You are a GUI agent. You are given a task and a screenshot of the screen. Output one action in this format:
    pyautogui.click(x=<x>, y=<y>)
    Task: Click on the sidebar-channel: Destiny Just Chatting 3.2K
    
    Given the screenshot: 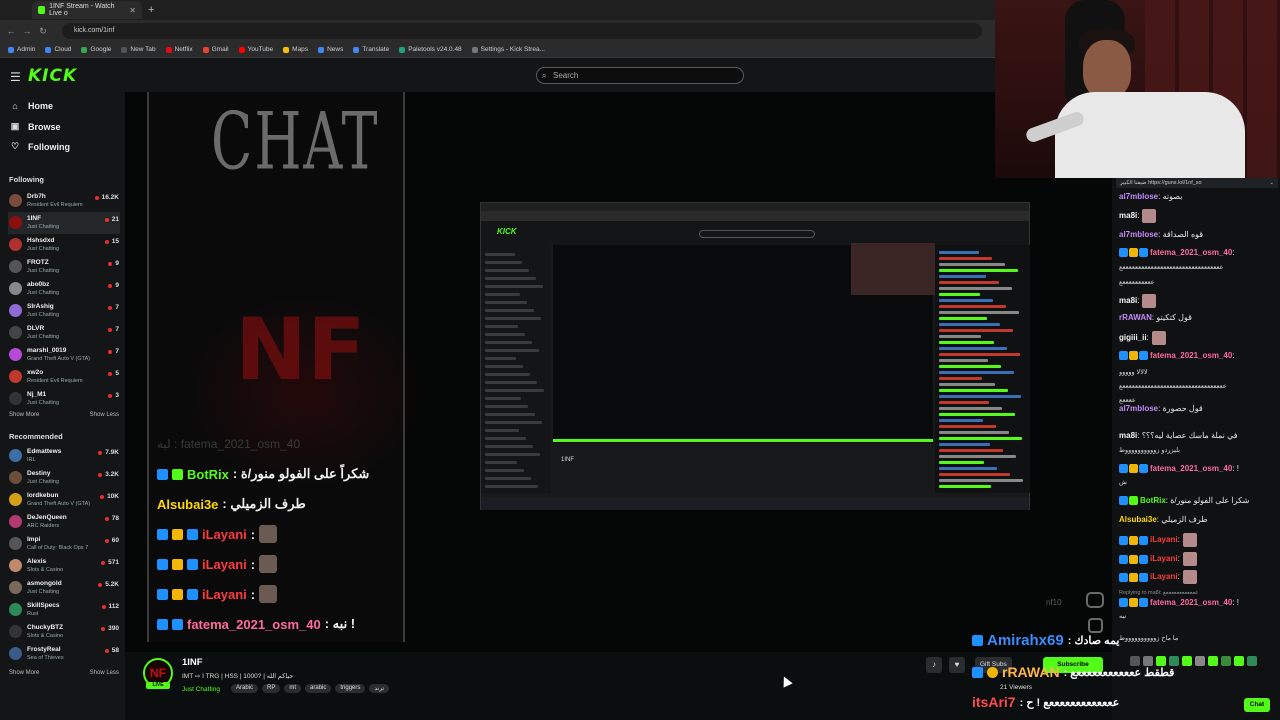 What is the action you would take?
    pyautogui.click(x=64, y=478)
    